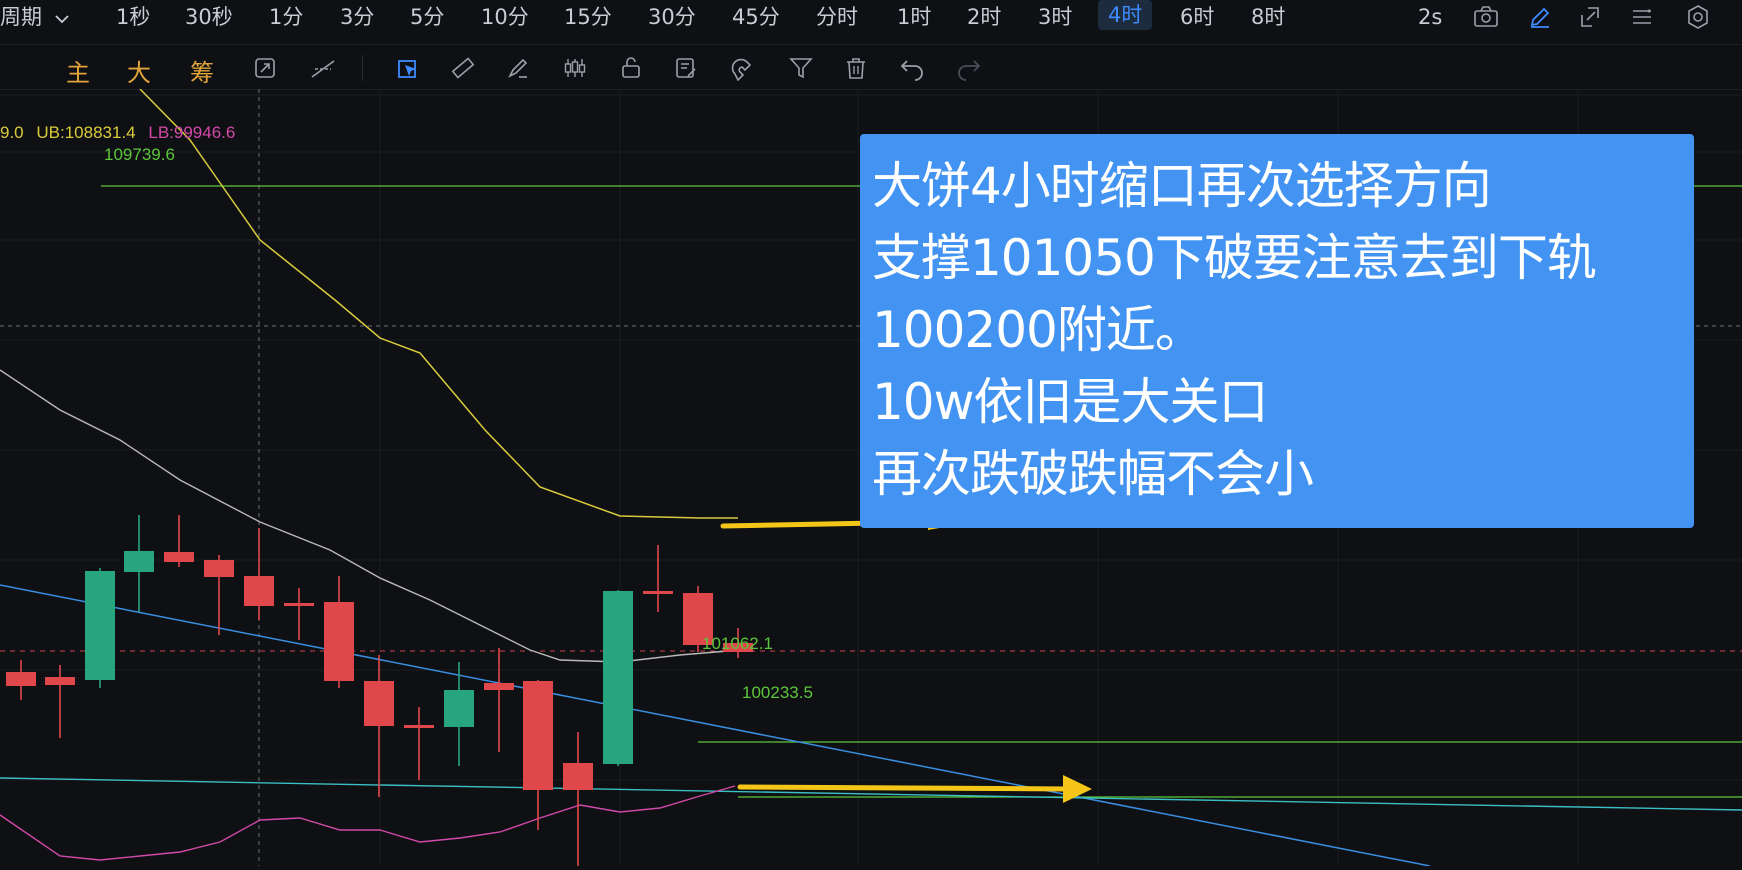 This screenshot has width=1742, height=870. I want to click on sync-icon, so click(265, 68).